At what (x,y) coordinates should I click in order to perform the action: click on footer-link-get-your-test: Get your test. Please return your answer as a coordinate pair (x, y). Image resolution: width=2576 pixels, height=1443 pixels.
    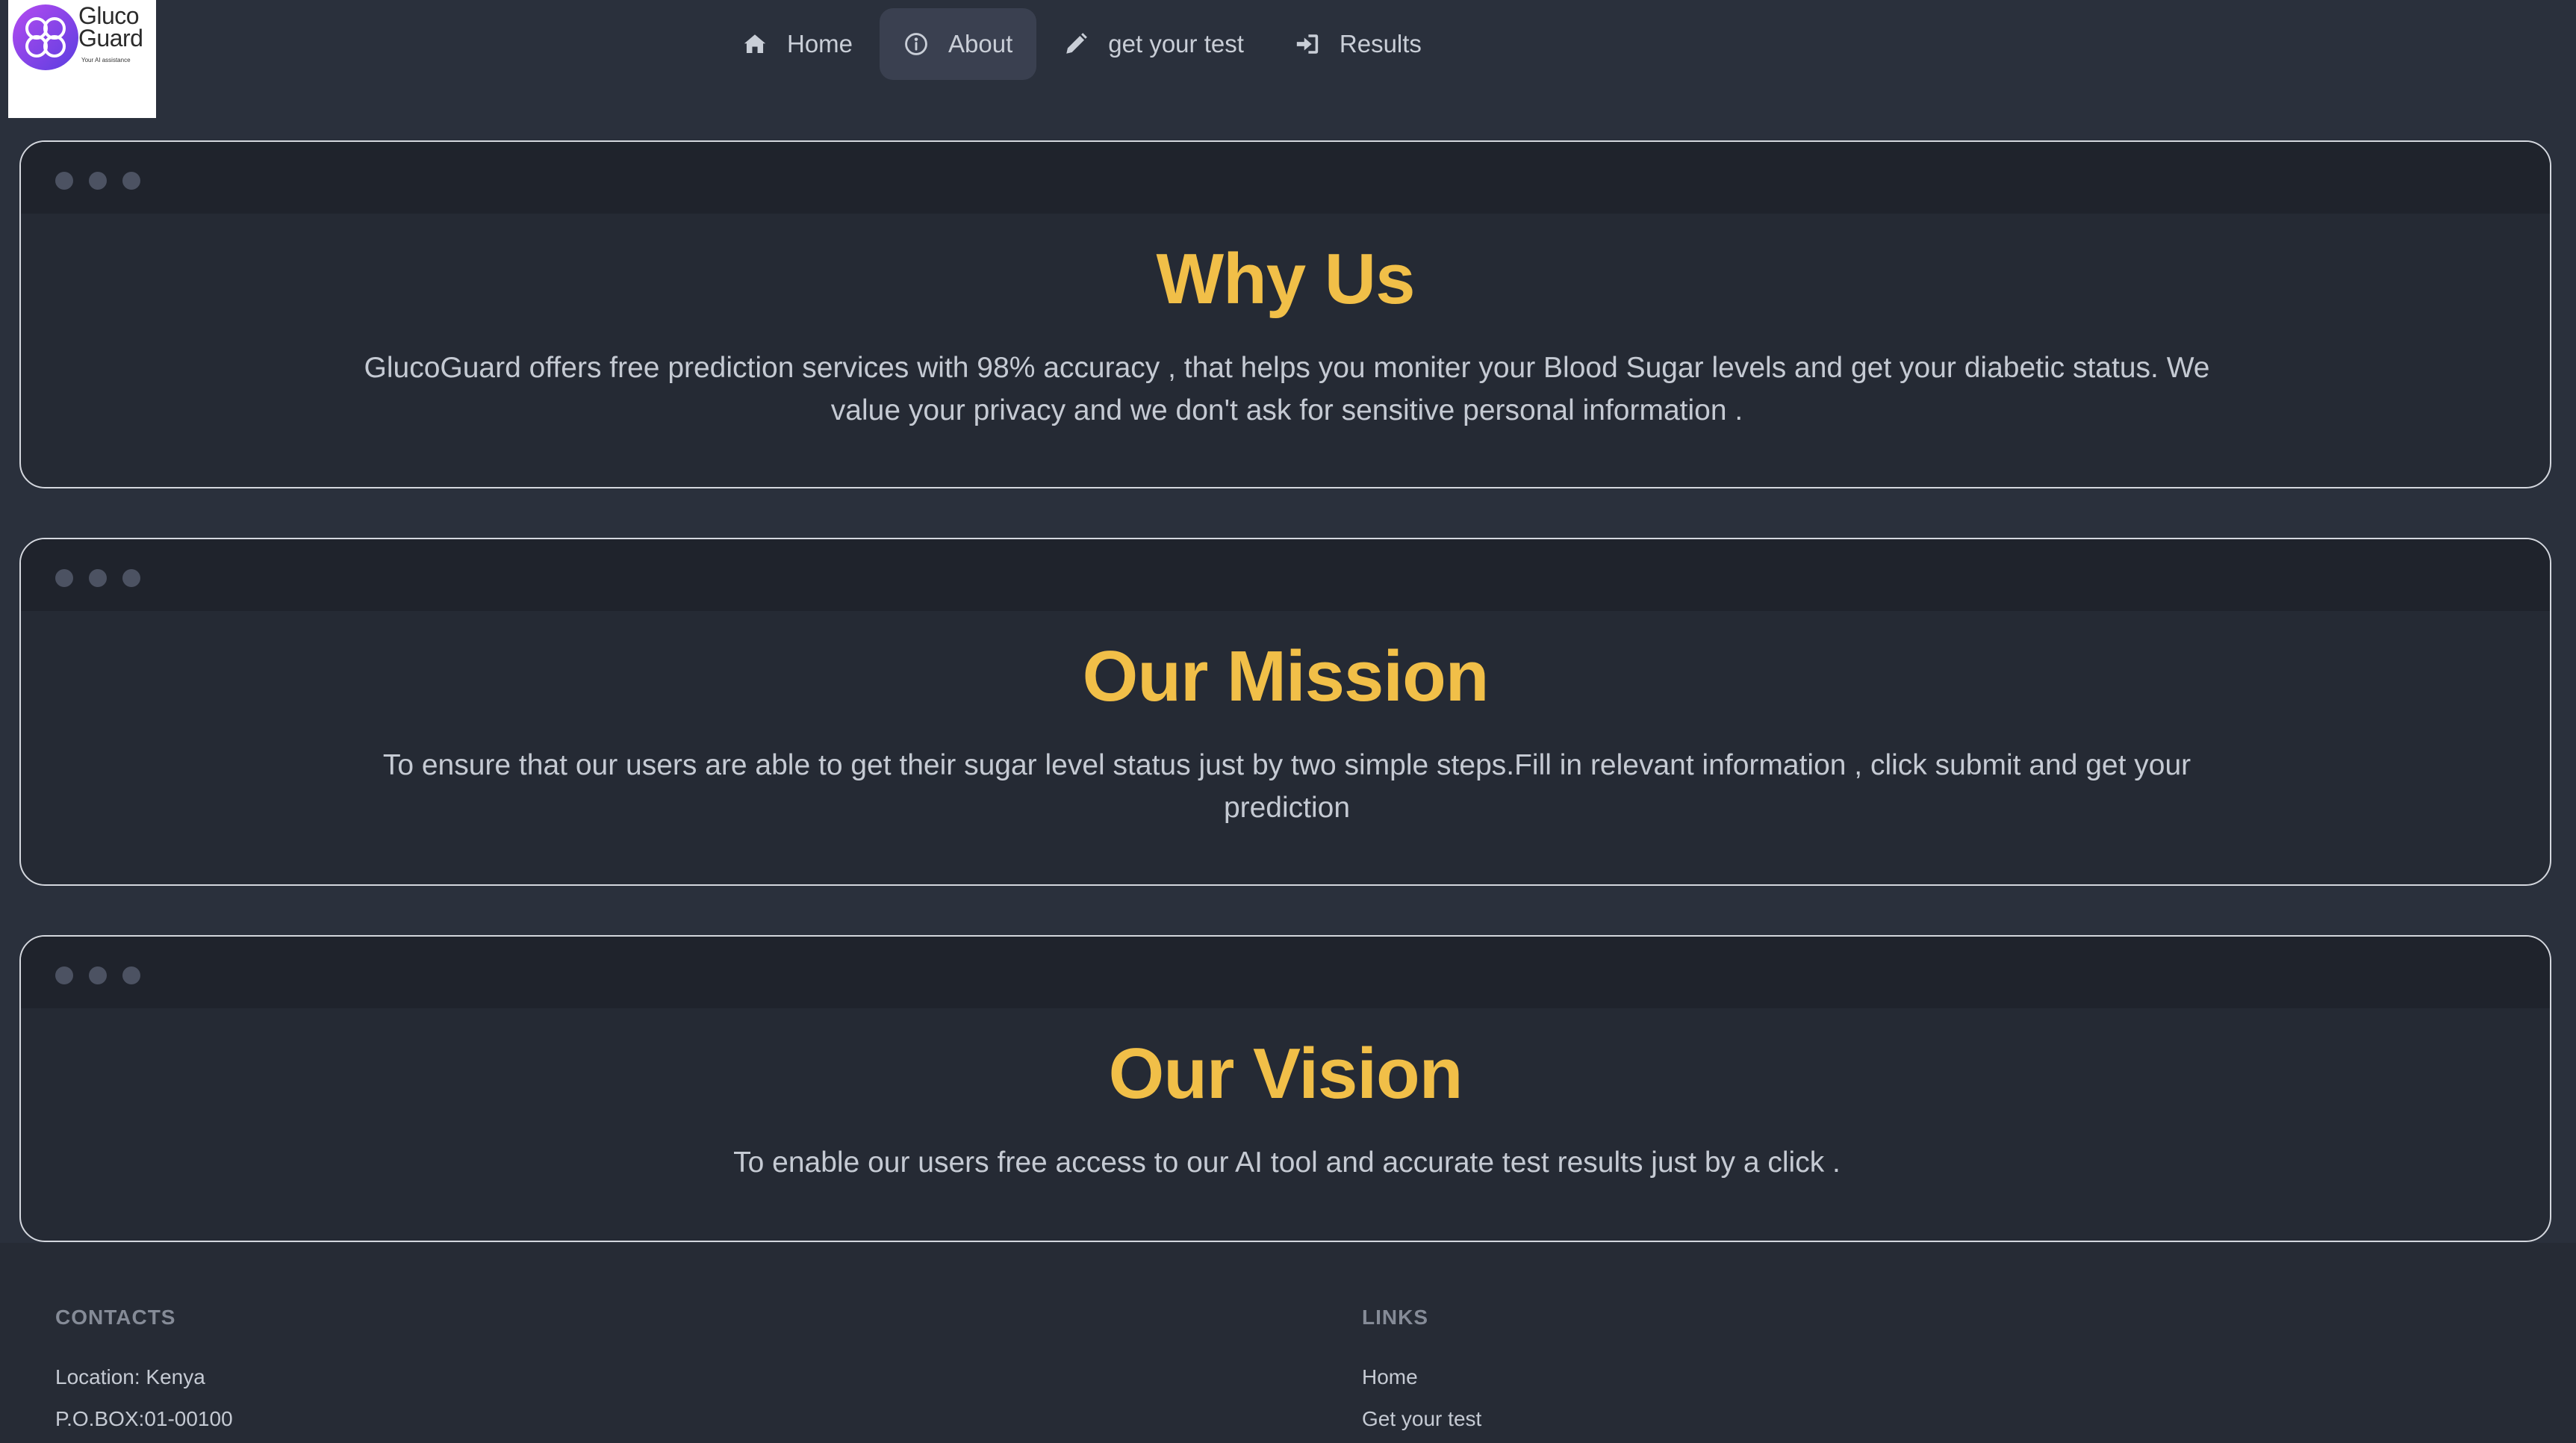
    Looking at the image, I should click on (1421, 1419).